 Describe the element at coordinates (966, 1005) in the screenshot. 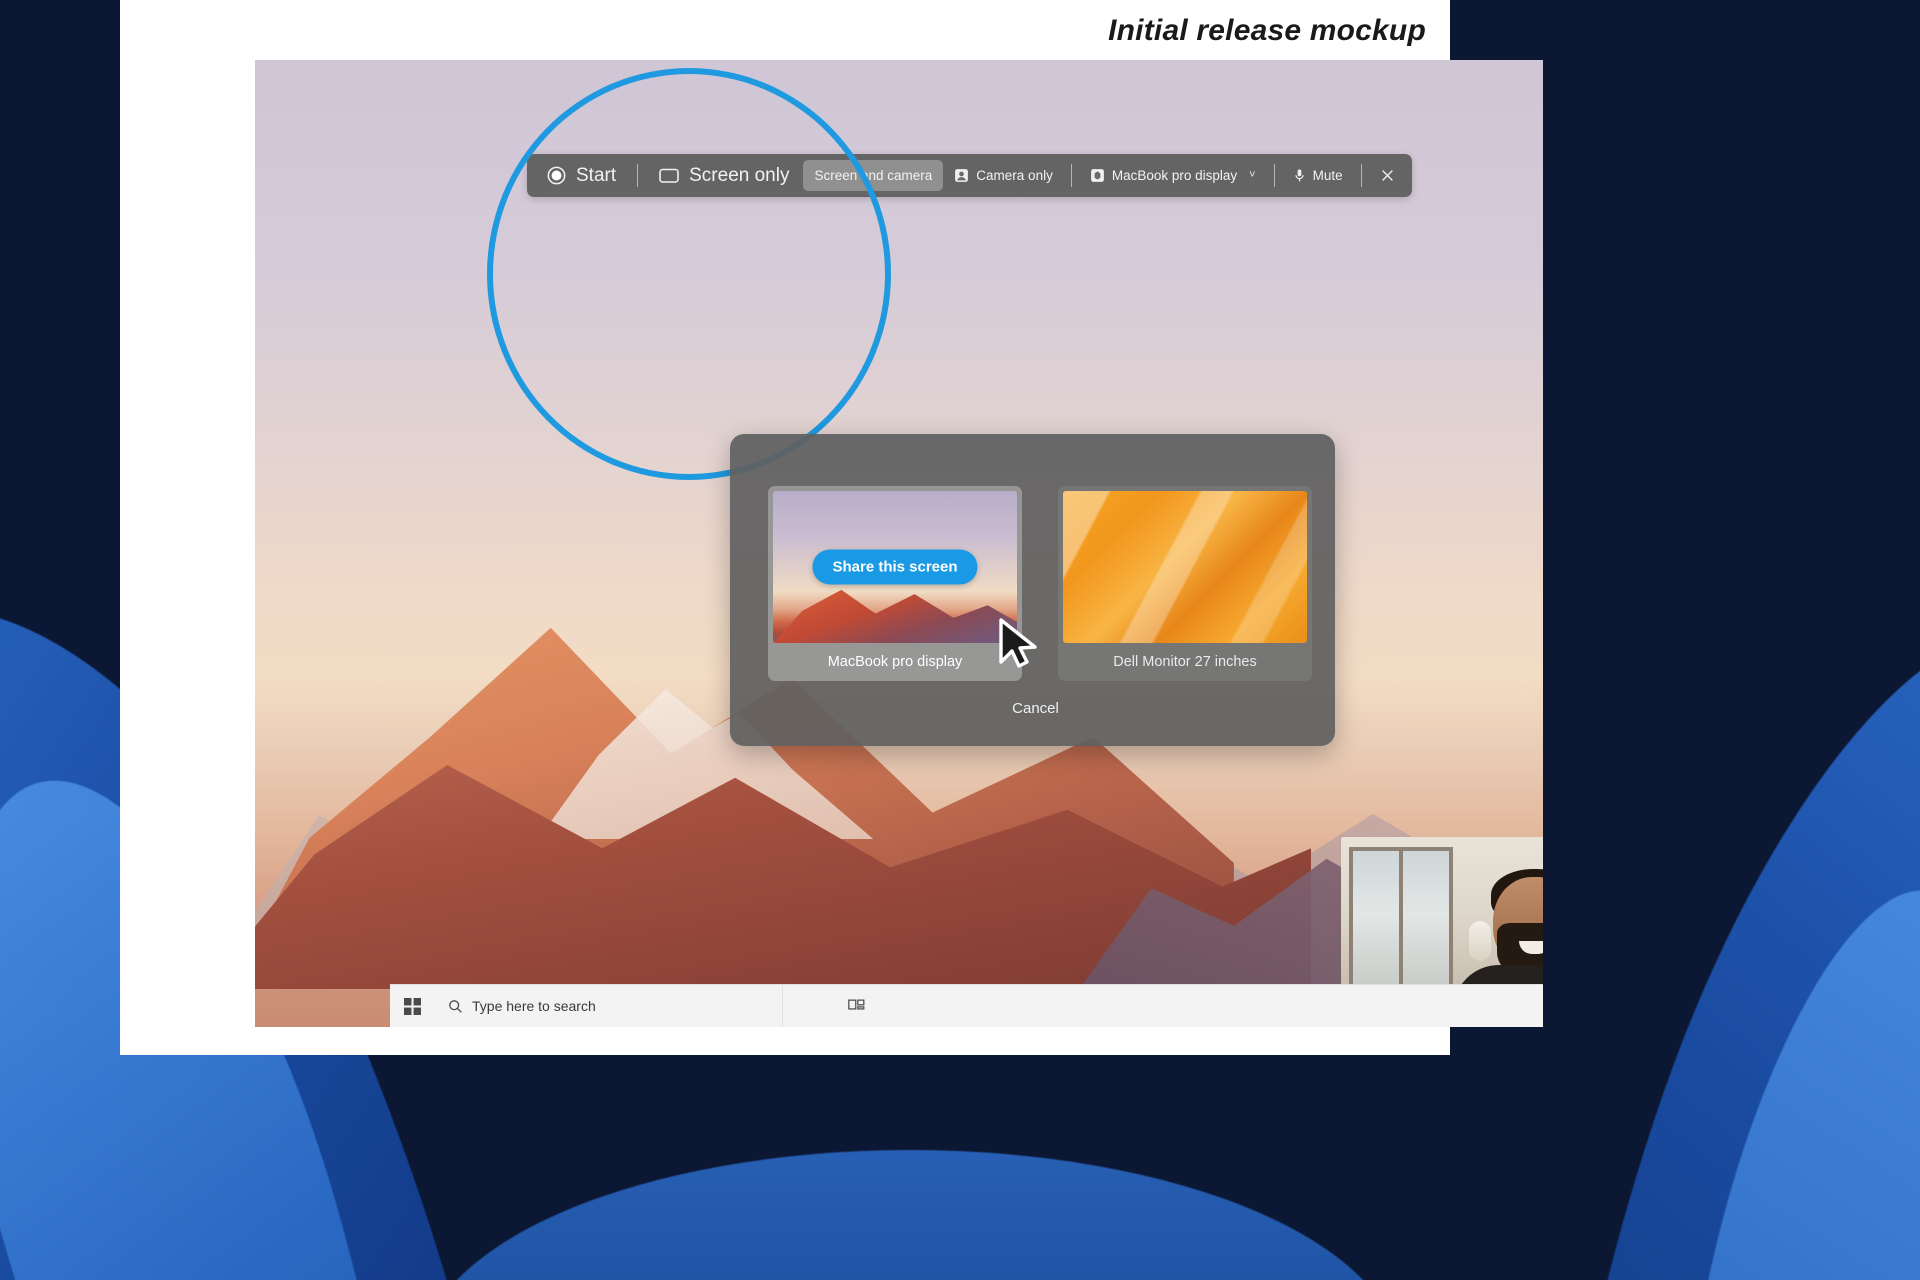

I see `windows-taskbar: Type here to search` at that location.